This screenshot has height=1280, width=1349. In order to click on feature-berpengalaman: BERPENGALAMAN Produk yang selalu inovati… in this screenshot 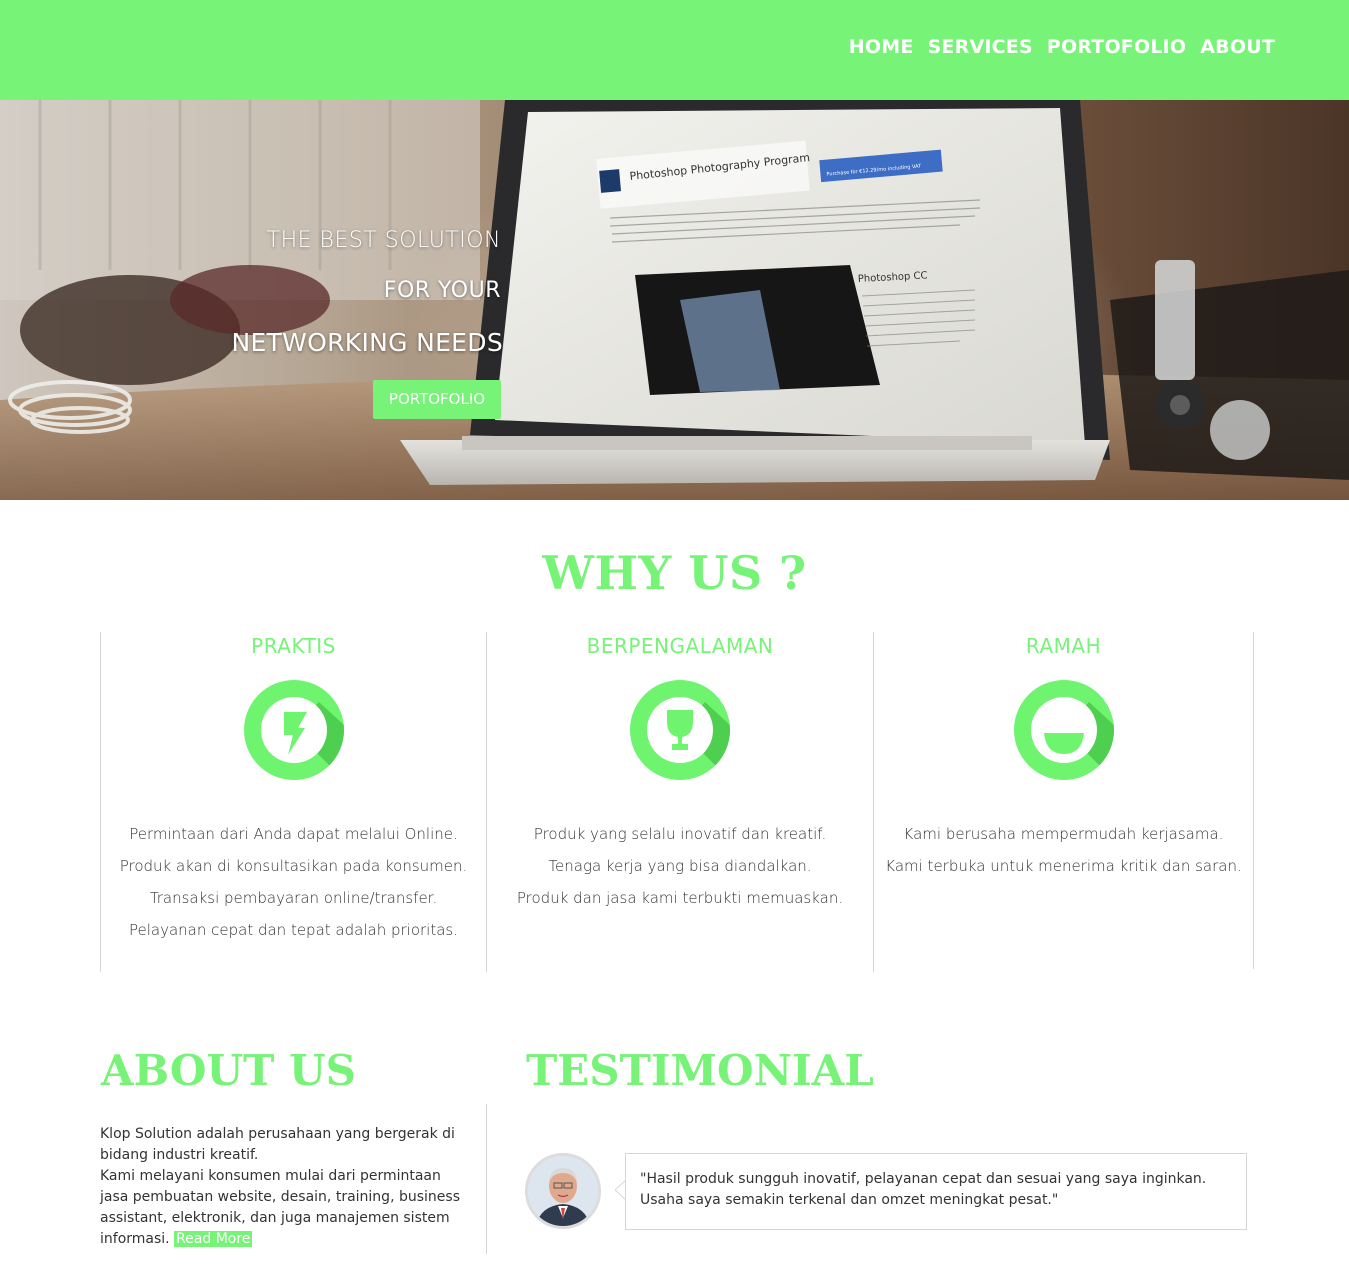, I will do `click(680, 802)`.